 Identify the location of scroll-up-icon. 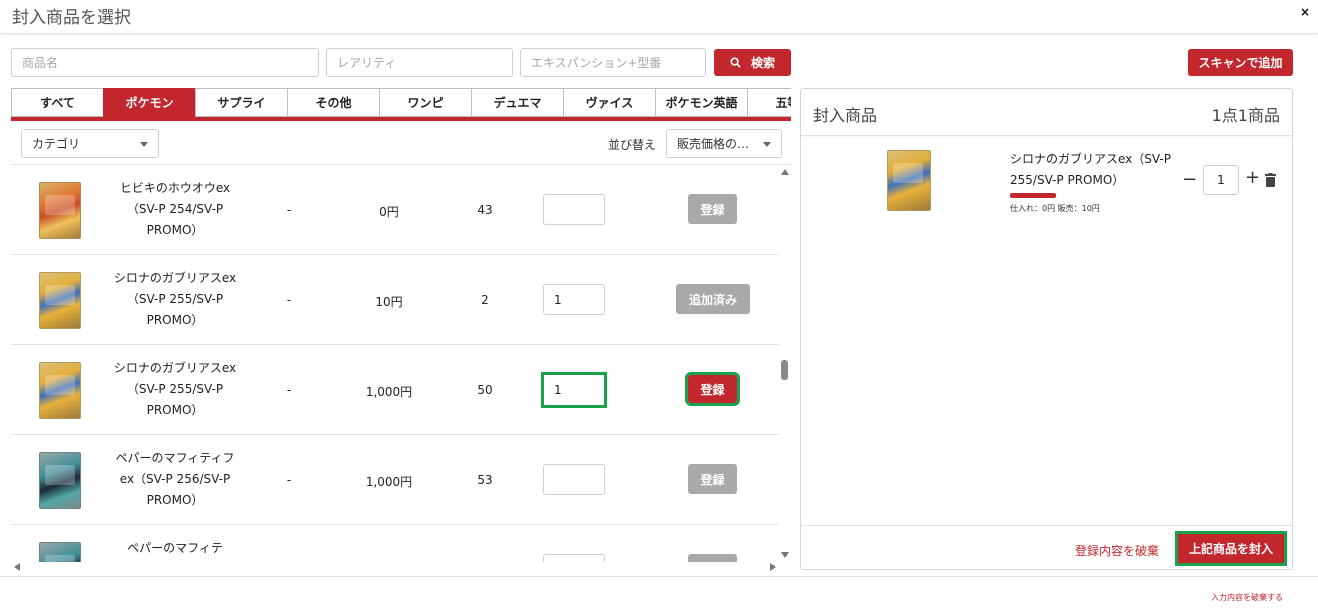
(785, 172).